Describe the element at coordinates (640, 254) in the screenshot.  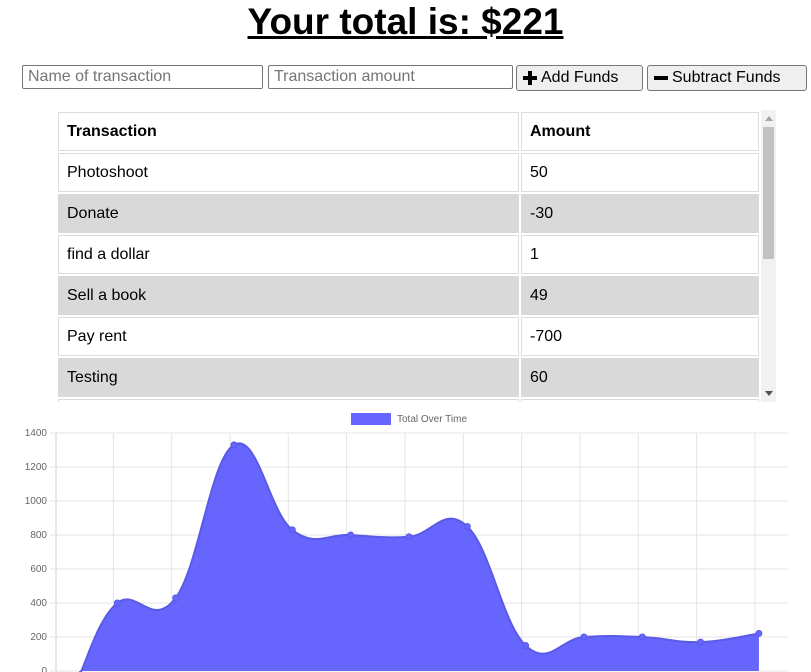
I see `transaction-amount-cell: 1` at that location.